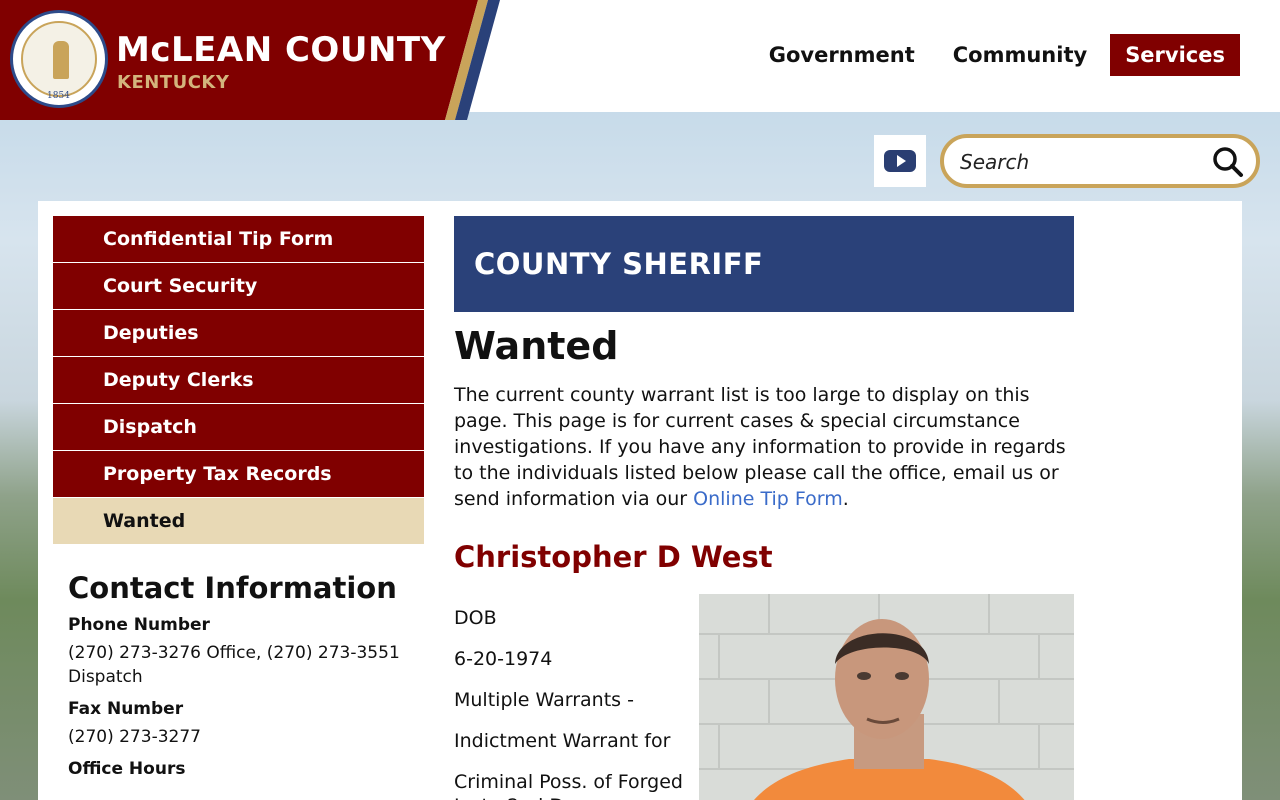 The image size is (1280, 800). Describe the element at coordinates (134, 737) in the screenshot. I see `fax-value: (270) 273-3277` at that location.